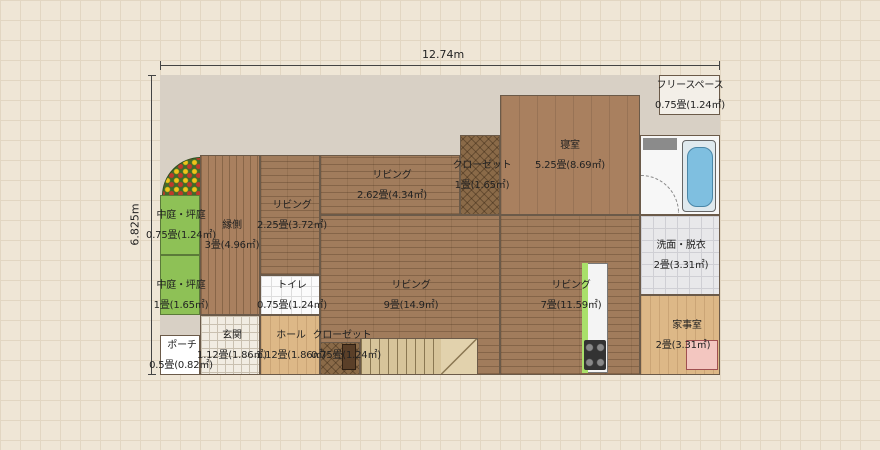 The height and width of the screenshot is (450, 880). What do you see at coordinates (392, 175) in the screenshot?
I see `living-upper-name: リビング` at bounding box center [392, 175].